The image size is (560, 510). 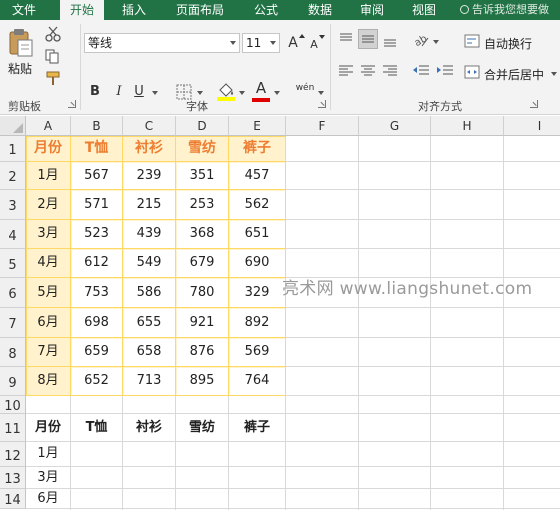 I want to click on tab-data: 数据, so click(x=320, y=10).